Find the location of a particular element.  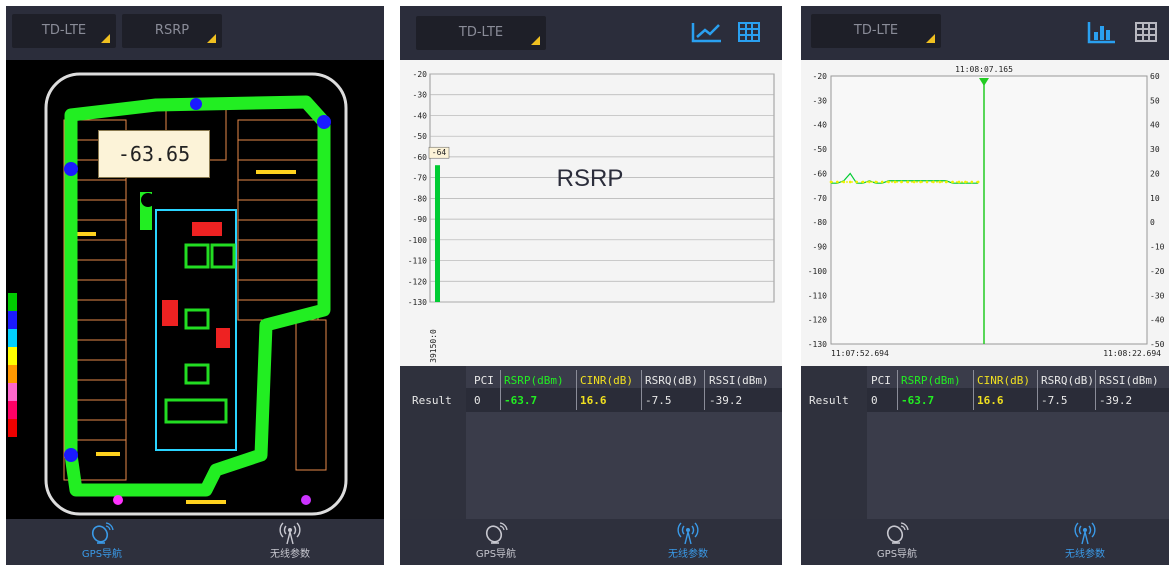

cell-rsrq: -7.5 is located at coordinates (658, 400).